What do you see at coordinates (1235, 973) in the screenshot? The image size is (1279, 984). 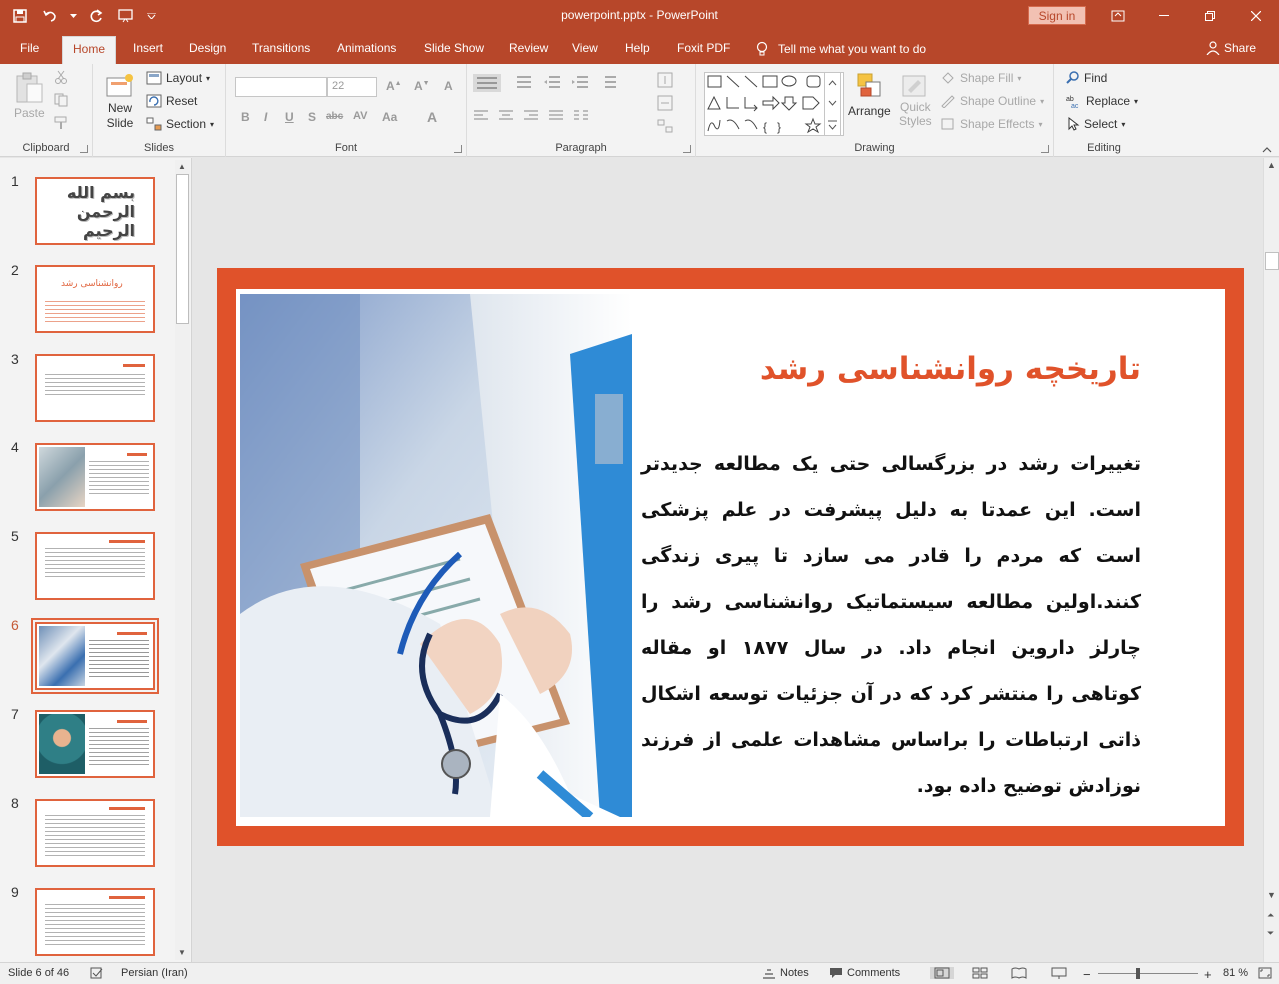 I see `zoom-level: 81 %` at bounding box center [1235, 973].